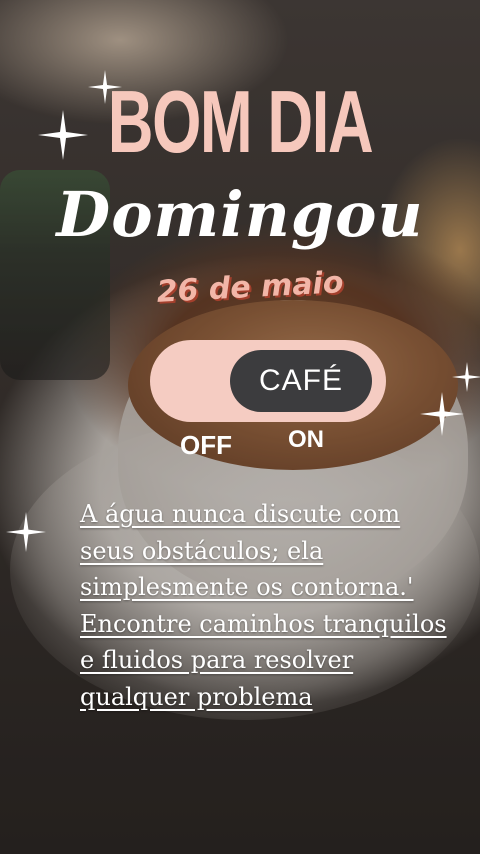  I want to click on on-label: ON, so click(306, 439).